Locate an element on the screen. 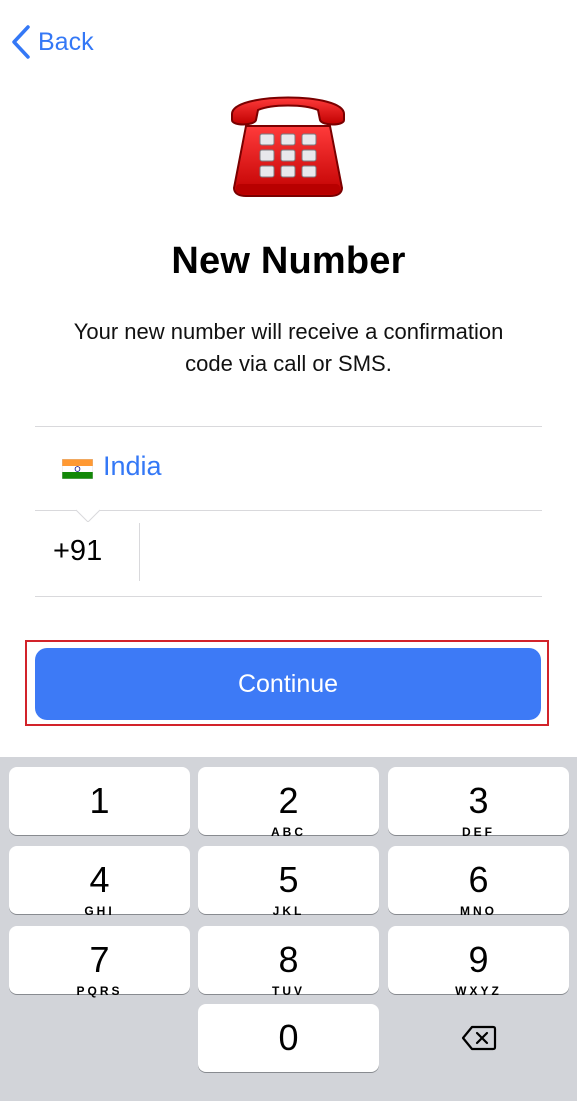 The width and height of the screenshot is (577, 1101). key-digit: 5 is located at coordinates (288, 879).